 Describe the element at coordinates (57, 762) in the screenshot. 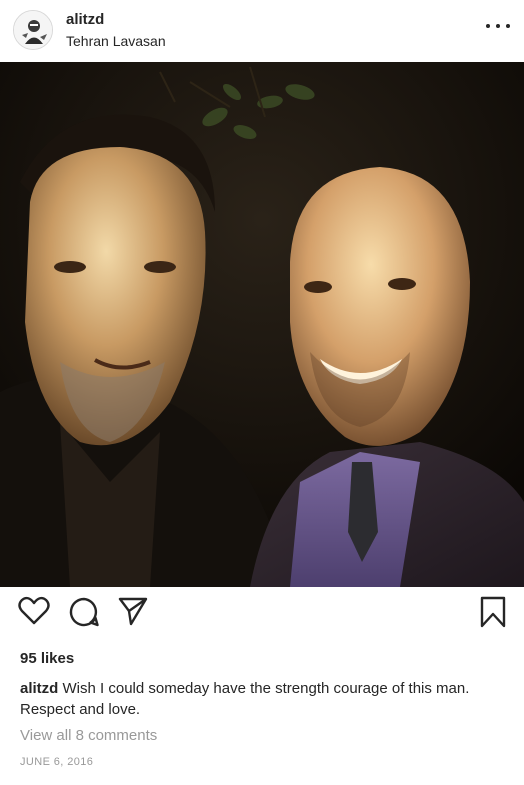

I see `post-date: JUNE 6, 2016` at that location.